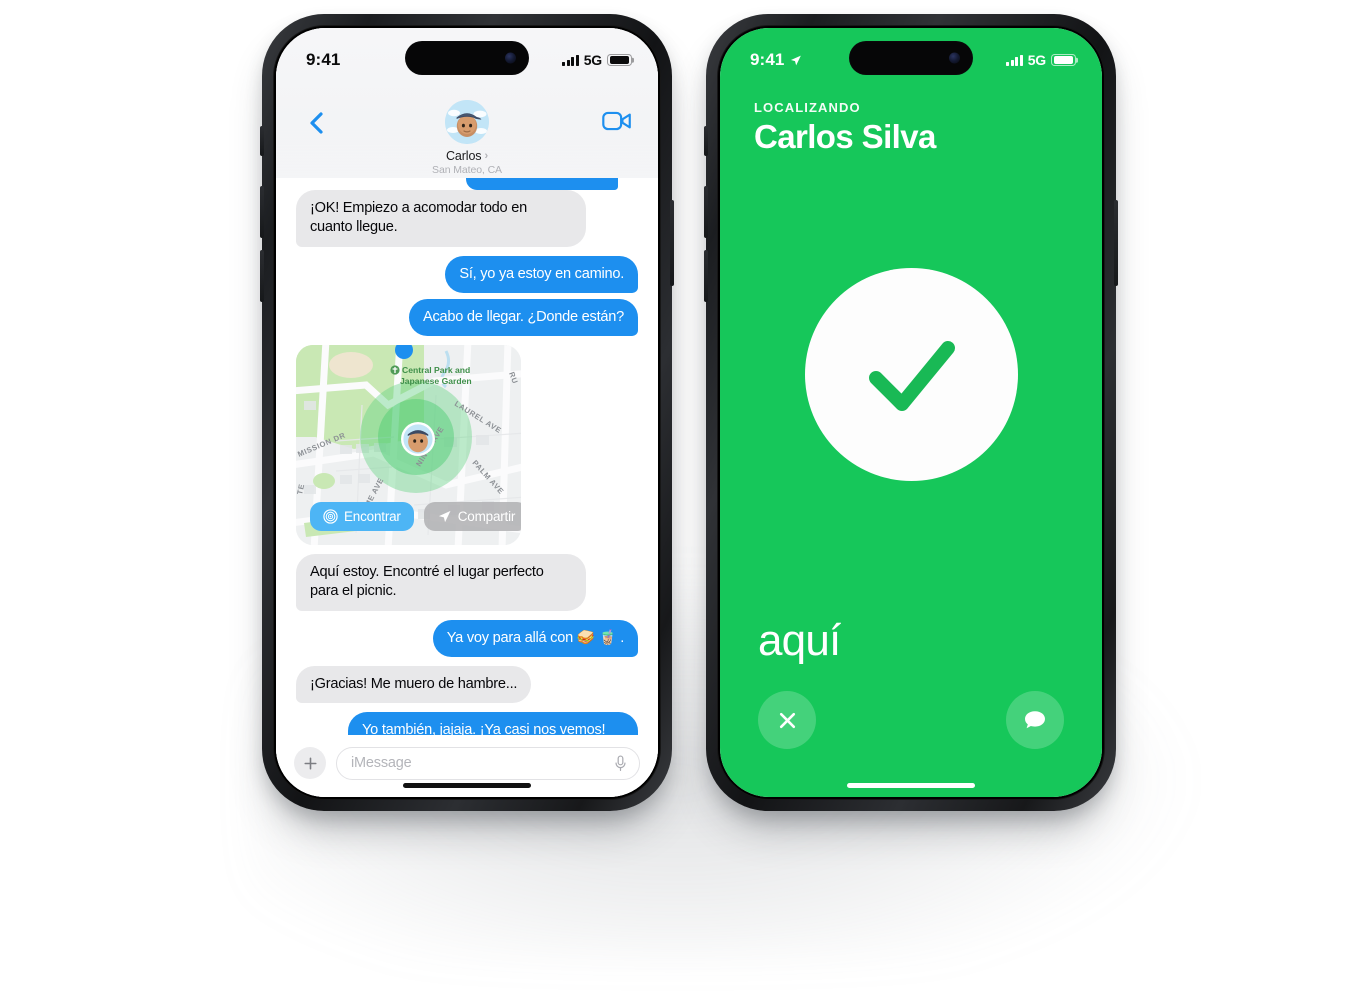 The width and height of the screenshot is (1357, 991). I want to click on message-bubble-sent: Acabo de llegar. ¿Donde están?, so click(523, 317).